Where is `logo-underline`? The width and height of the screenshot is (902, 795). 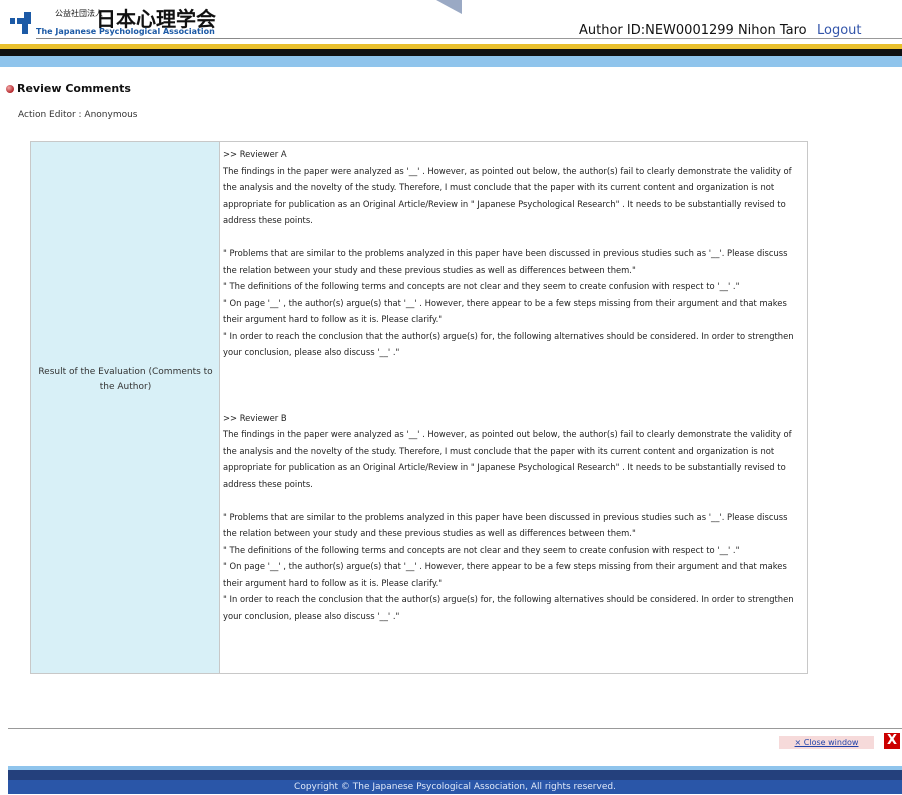
logo-underline is located at coordinates (142, 38).